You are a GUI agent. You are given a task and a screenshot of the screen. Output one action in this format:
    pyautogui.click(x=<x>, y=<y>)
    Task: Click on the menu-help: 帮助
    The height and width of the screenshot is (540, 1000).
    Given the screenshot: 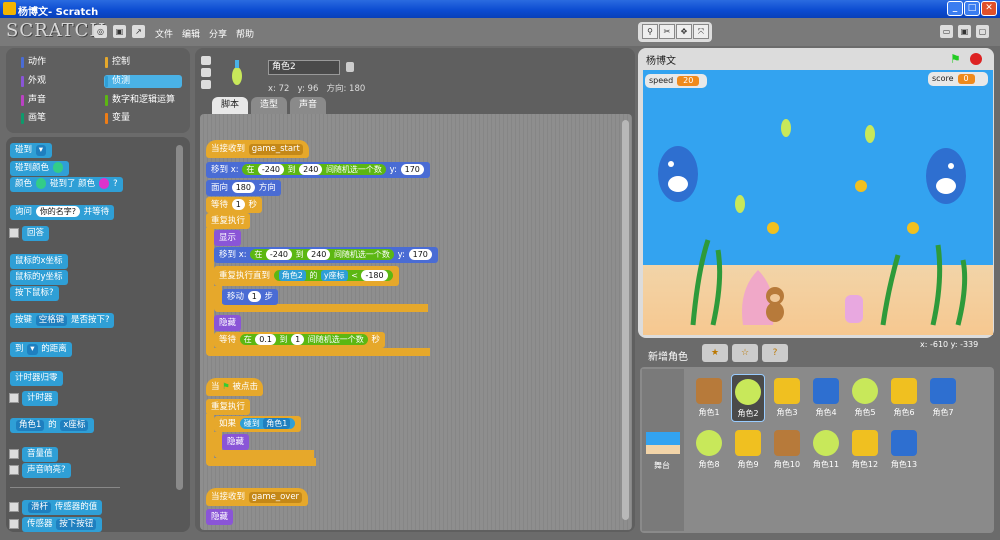 What is the action you would take?
    pyautogui.click(x=245, y=33)
    